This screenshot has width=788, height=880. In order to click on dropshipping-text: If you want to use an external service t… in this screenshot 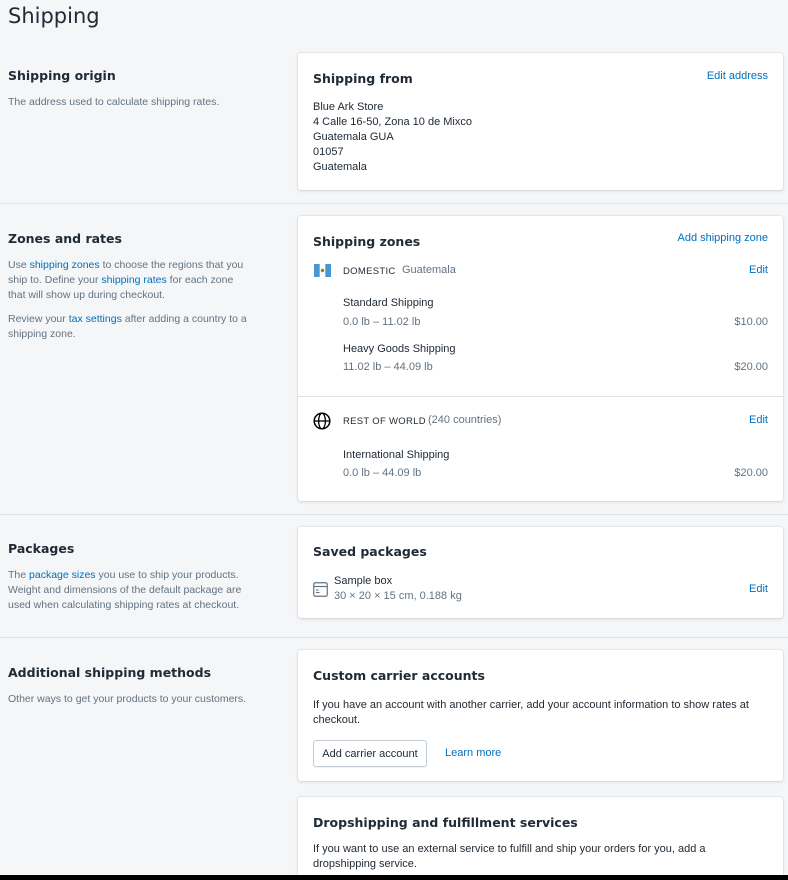, I will do `click(509, 856)`.